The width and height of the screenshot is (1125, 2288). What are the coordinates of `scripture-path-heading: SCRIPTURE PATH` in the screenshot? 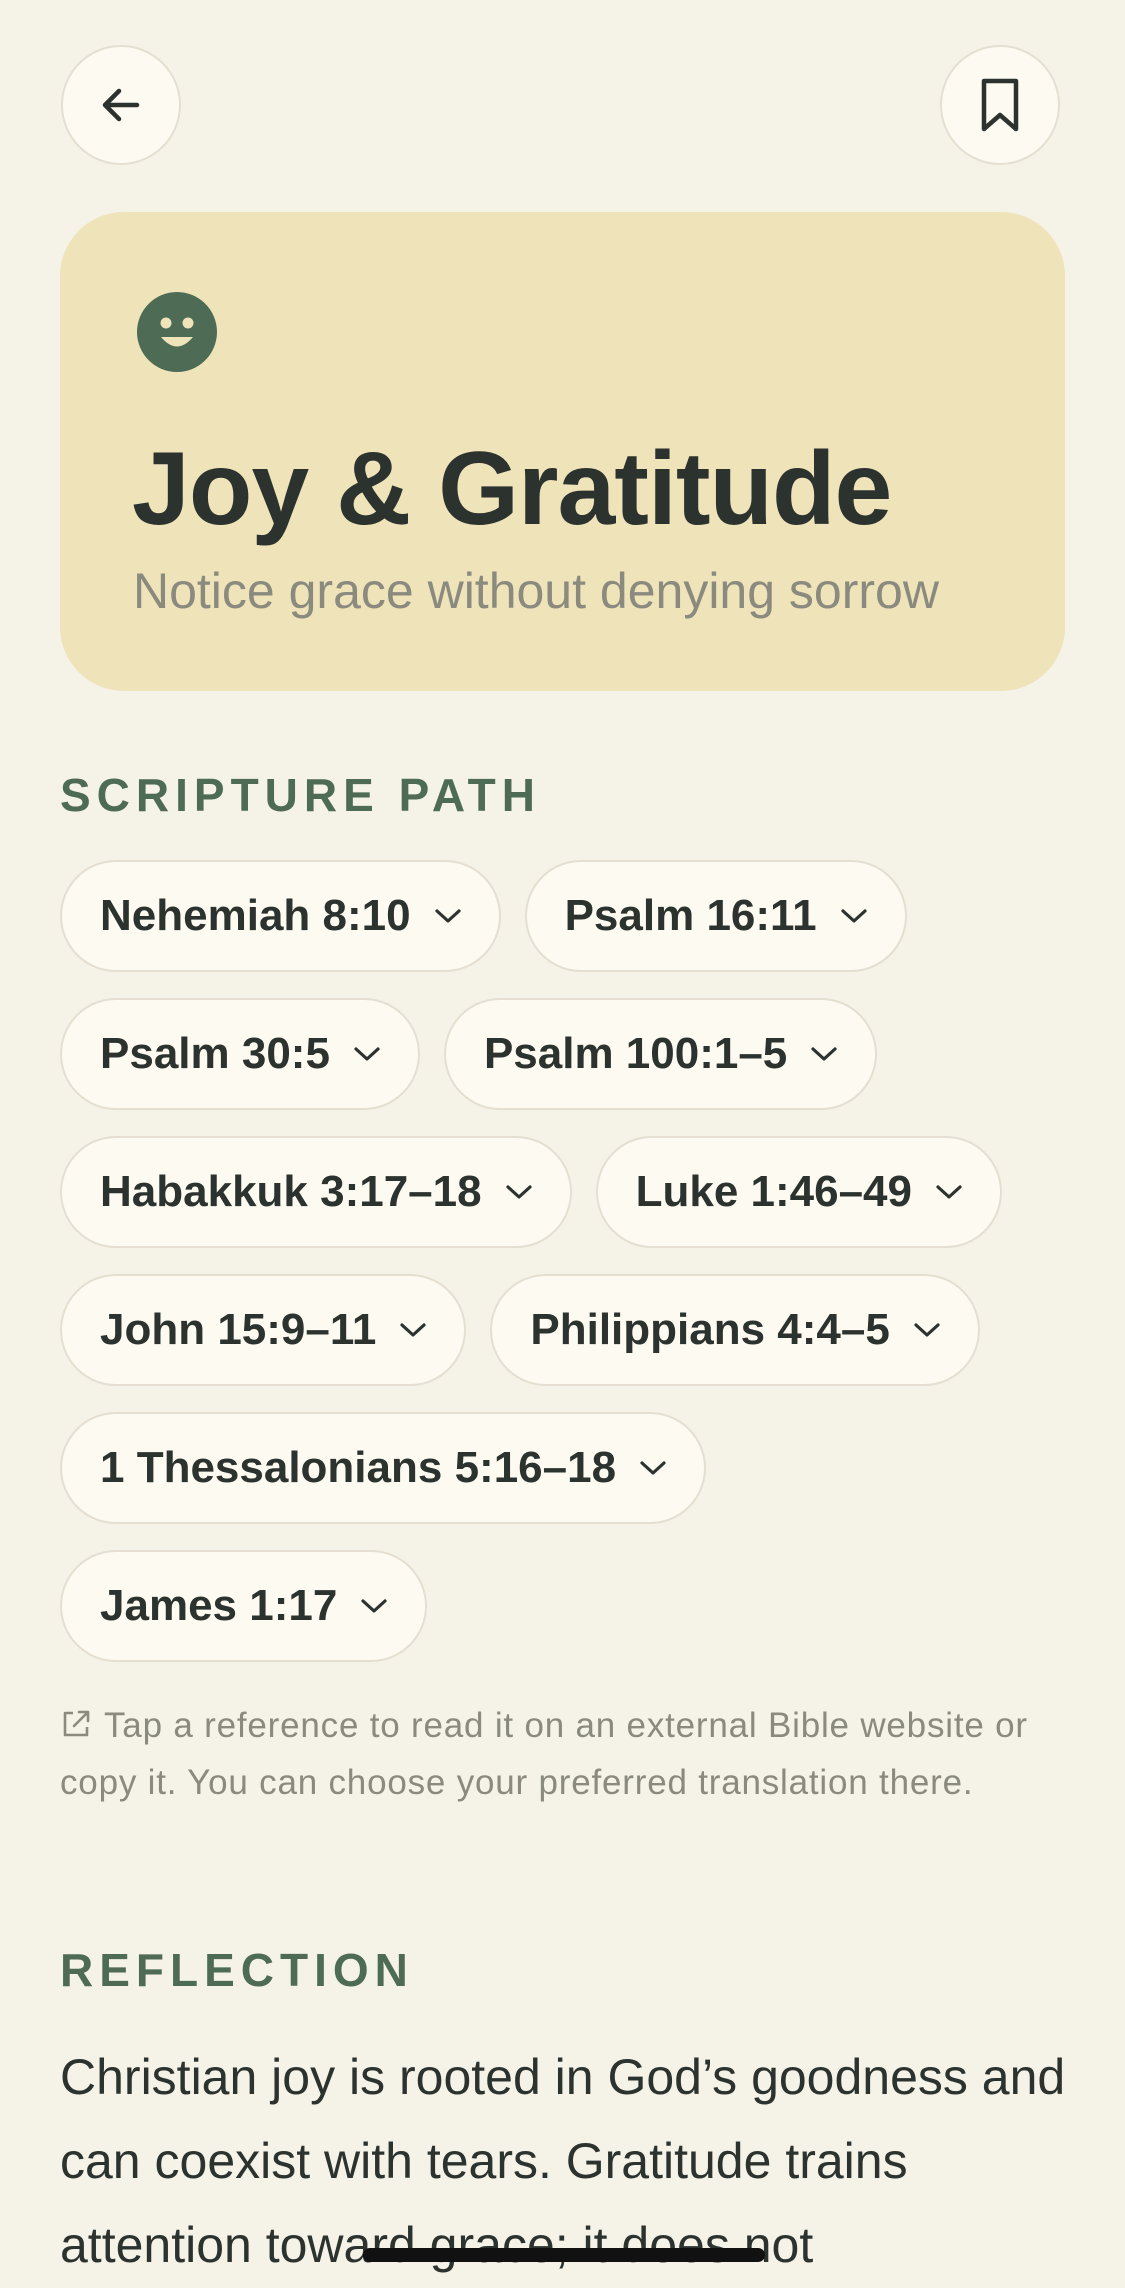 It's located at (300, 795).